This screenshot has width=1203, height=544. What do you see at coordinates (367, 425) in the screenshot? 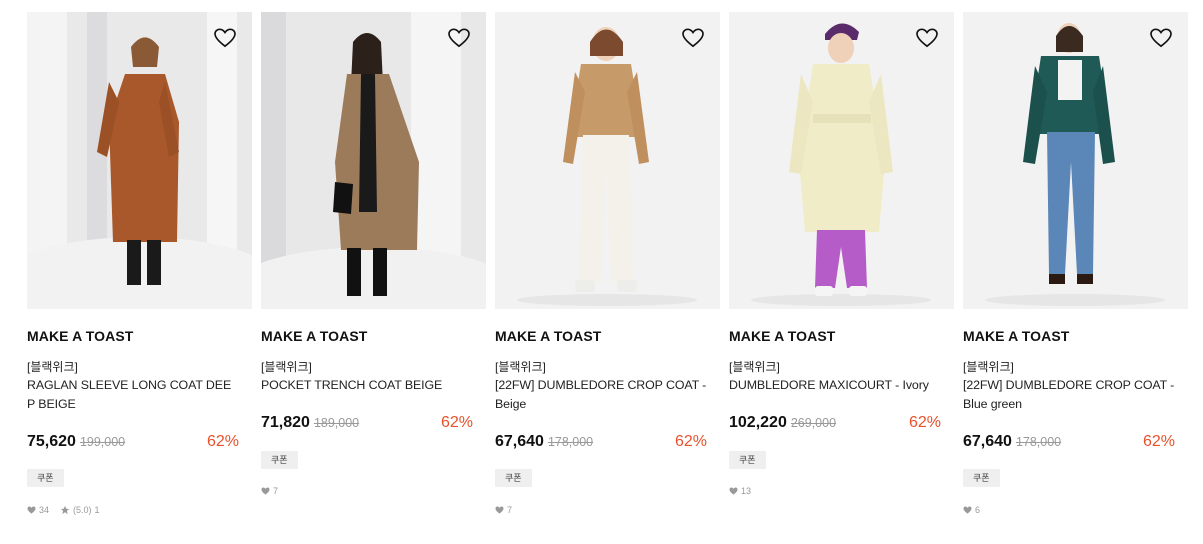
I see `price-row: 71,820 189,000 62%` at bounding box center [367, 425].